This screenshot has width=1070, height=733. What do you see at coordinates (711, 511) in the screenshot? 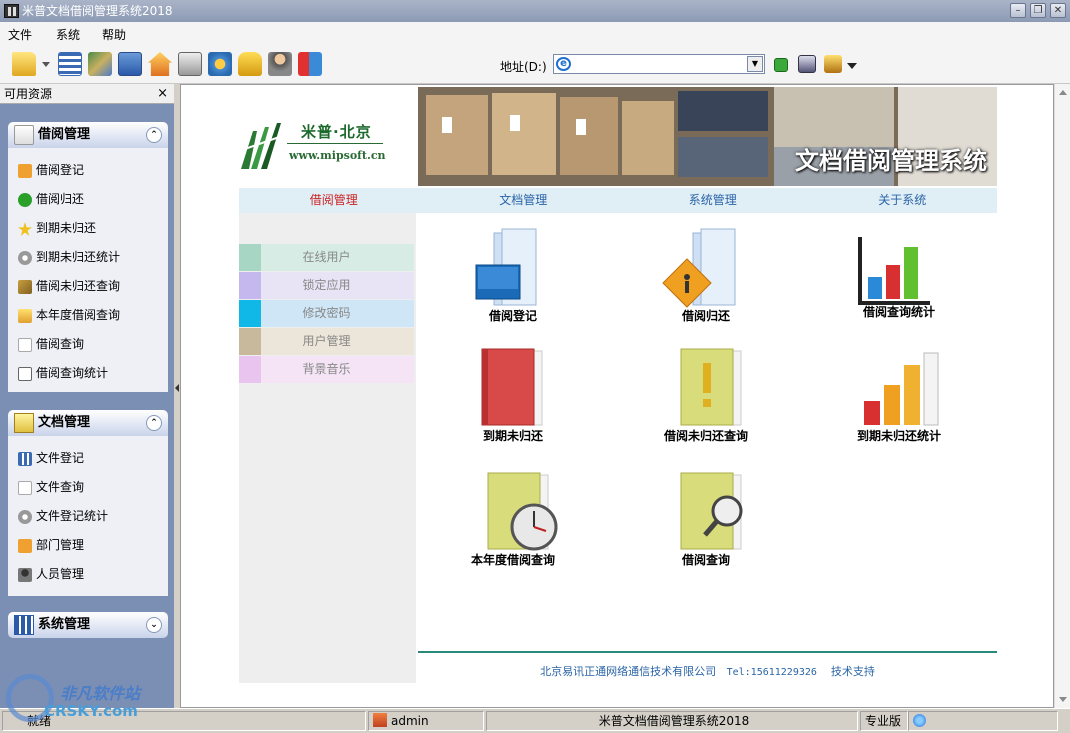
I see `magnifier-notebook-icon` at bounding box center [711, 511].